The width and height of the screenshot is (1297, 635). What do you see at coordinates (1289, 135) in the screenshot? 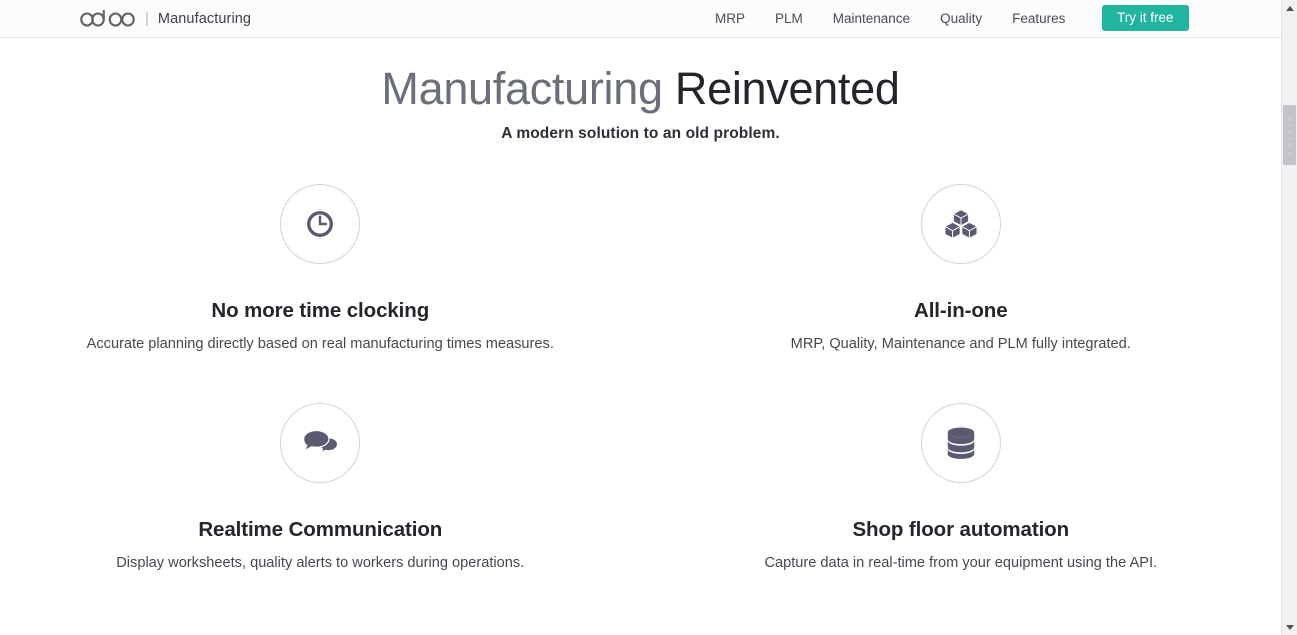
I see `scroll-thumb` at bounding box center [1289, 135].